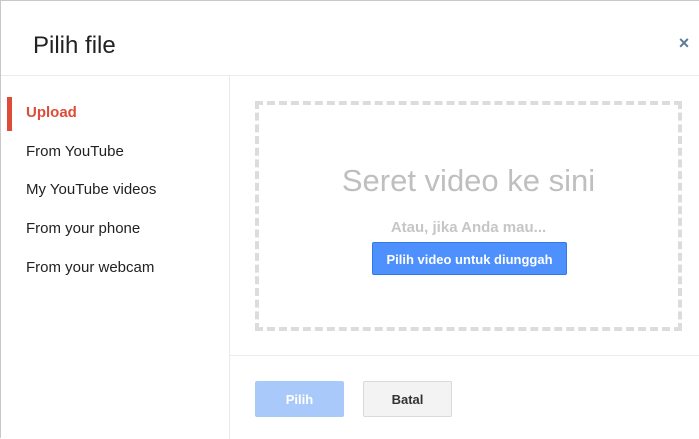 This screenshot has height=439, width=699. I want to click on drop-zone-title: Seret video ke sini, so click(468, 180).